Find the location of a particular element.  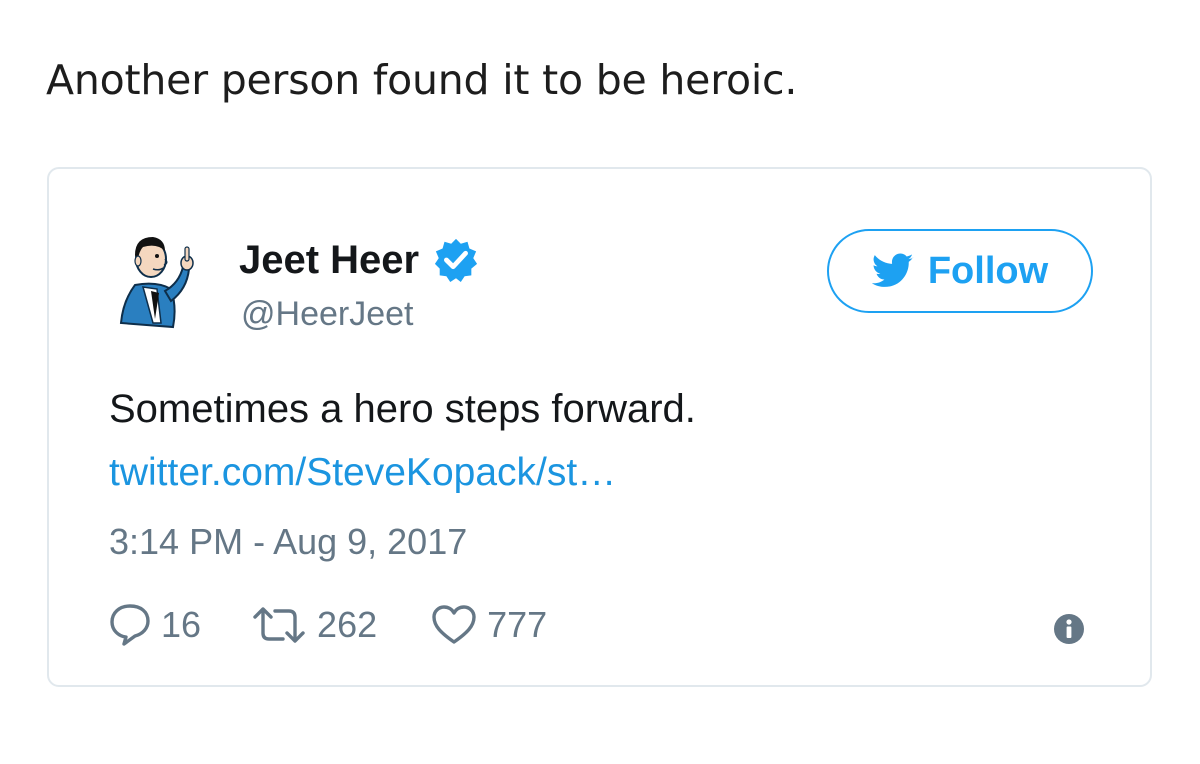

follow-button: Follow is located at coordinates (960, 271).